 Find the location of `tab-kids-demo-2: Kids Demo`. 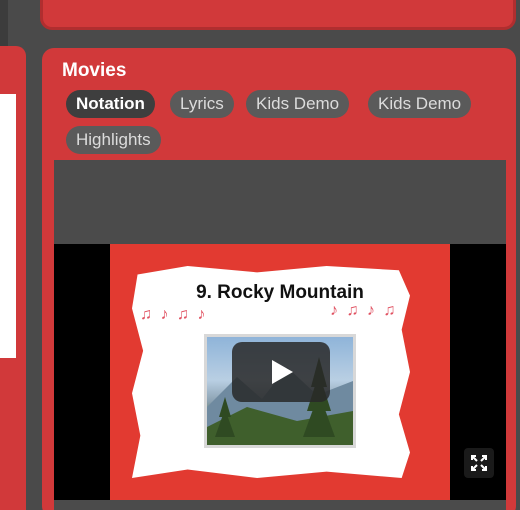

tab-kids-demo-2: Kids Demo is located at coordinates (420, 104).